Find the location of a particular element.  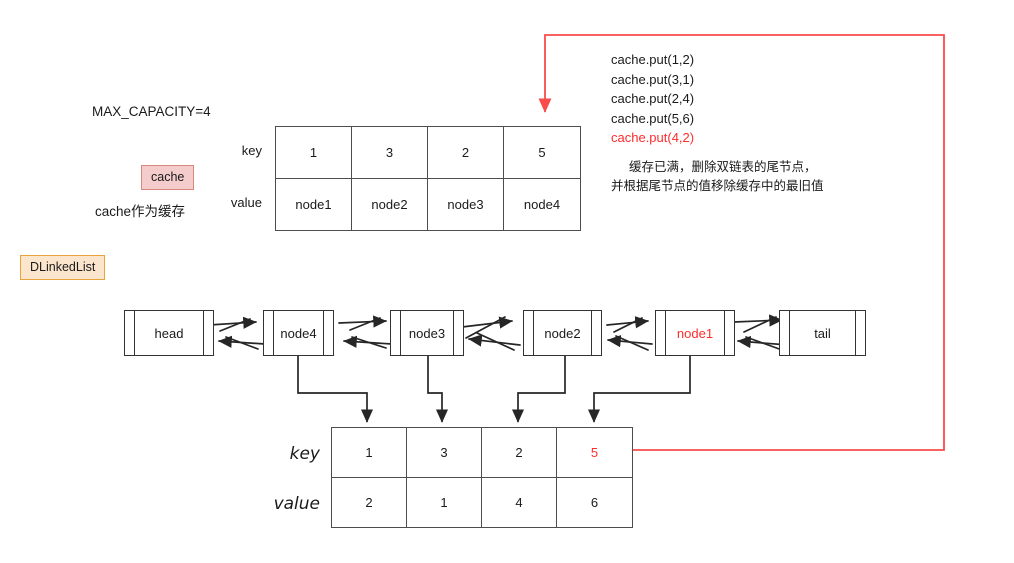

kv-value-cell: 4 is located at coordinates (519, 502).